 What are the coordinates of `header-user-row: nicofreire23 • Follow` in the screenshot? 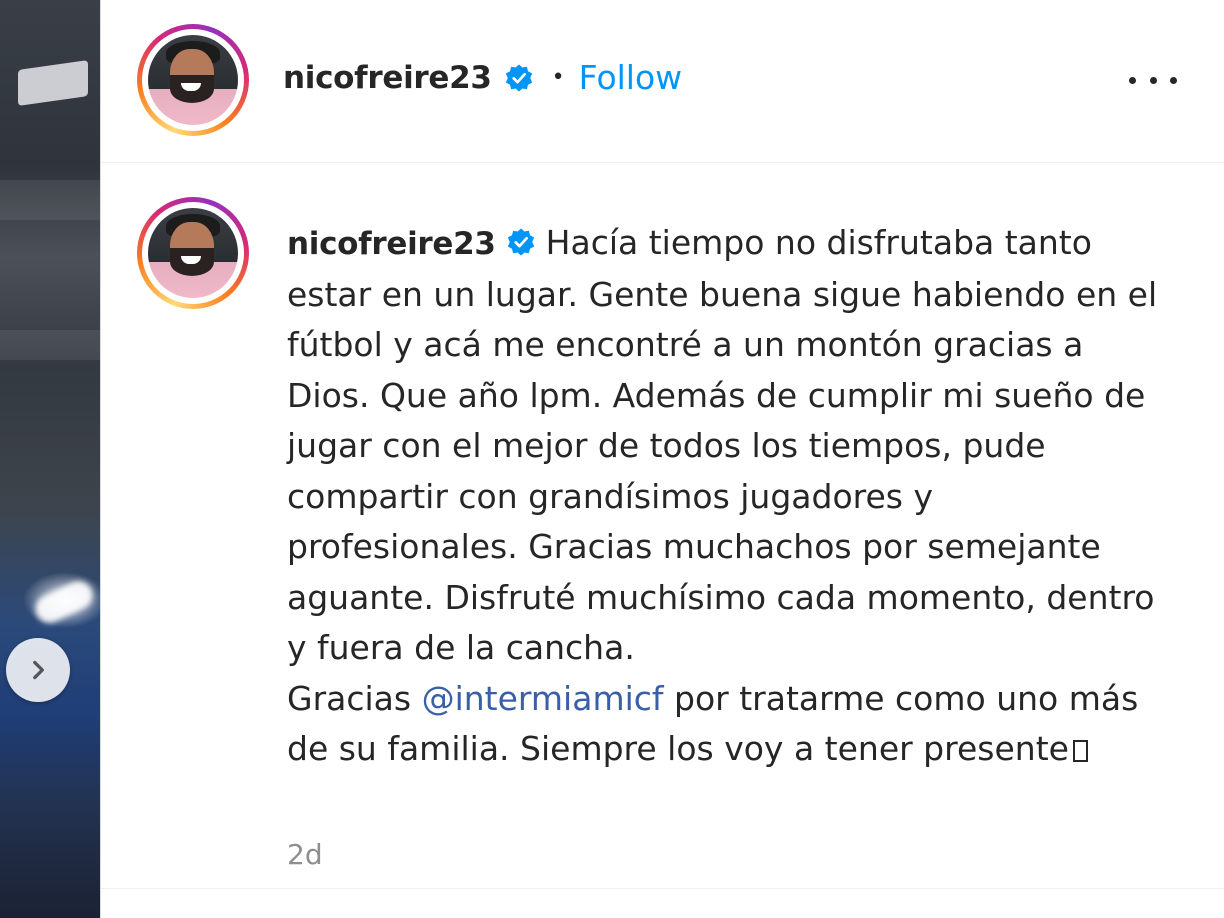 It's located at (482, 77).